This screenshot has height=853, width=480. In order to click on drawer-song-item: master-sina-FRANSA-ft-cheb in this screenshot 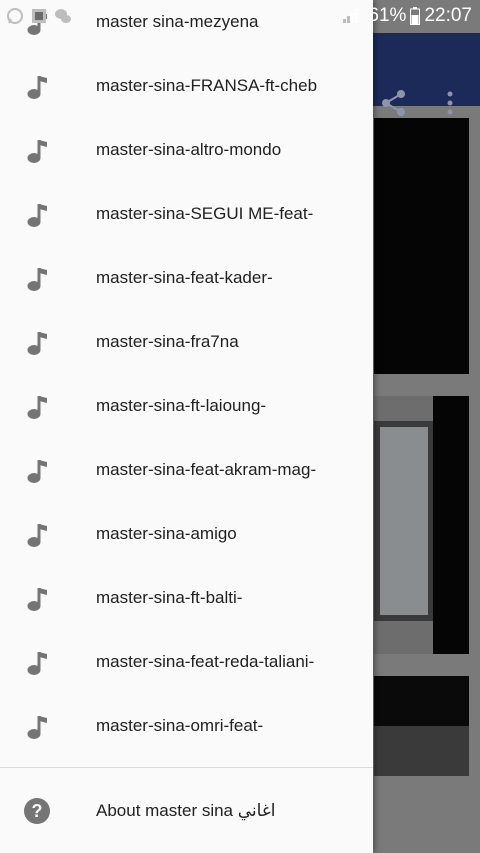, I will do `click(186, 86)`.